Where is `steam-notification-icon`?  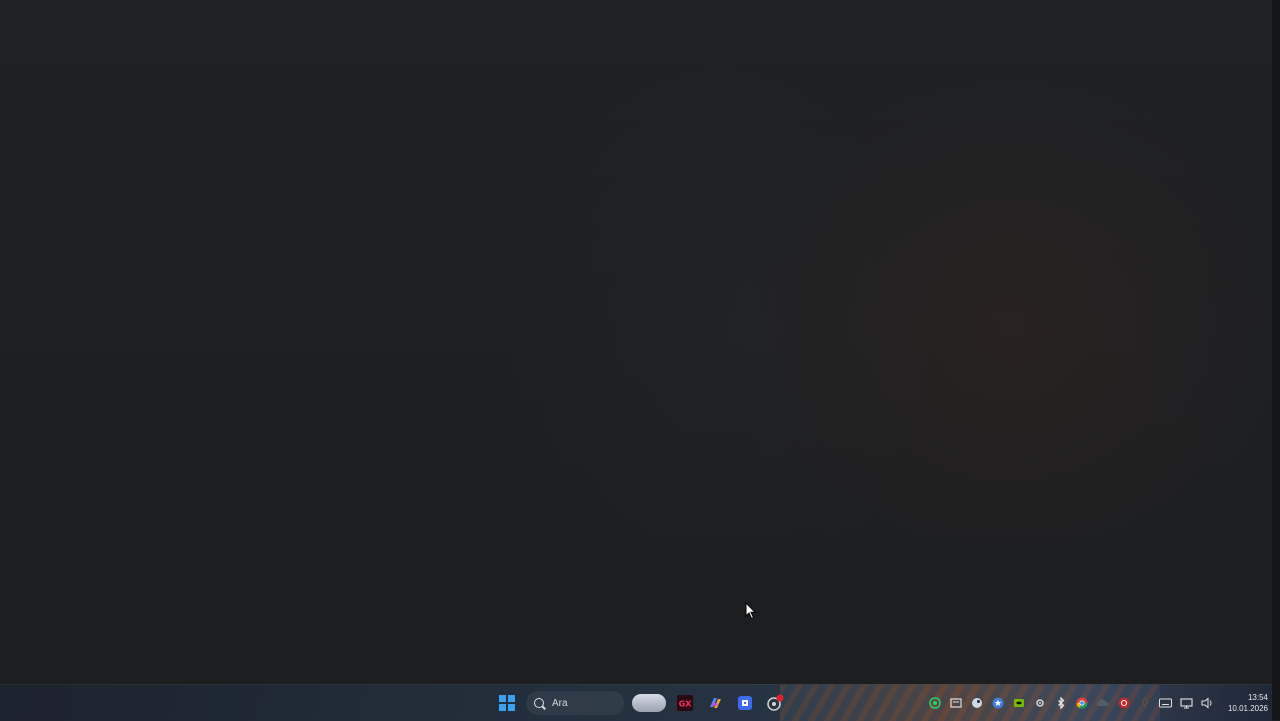
steam-notification-icon is located at coordinates (775, 702).